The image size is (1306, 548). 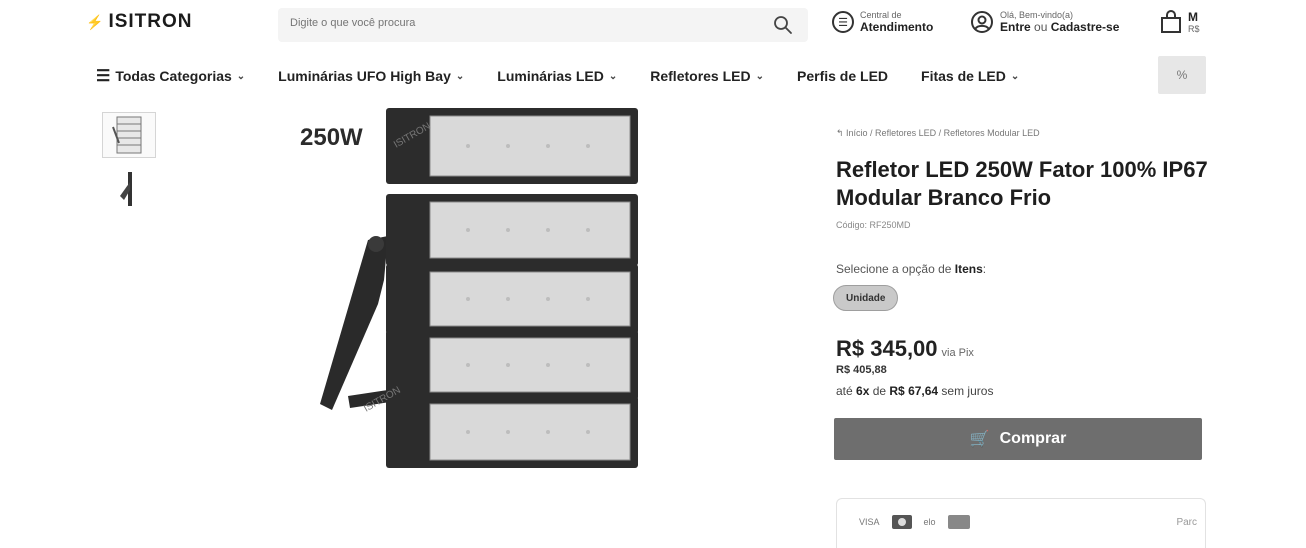 What do you see at coordinates (1085, 27) in the screenshot?
I see `register-link: Cadastre-se` at bounding box center [1085, 27].